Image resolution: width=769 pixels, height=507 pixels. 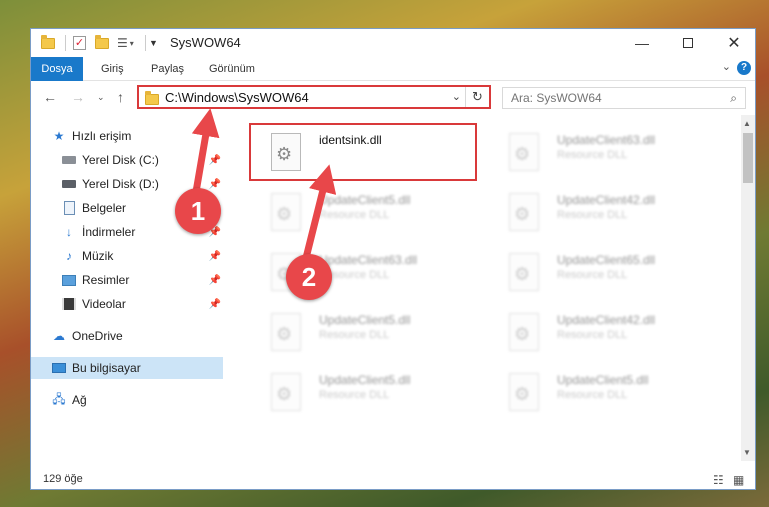 I want to click on maximize-button, so click(x=688, y=43).